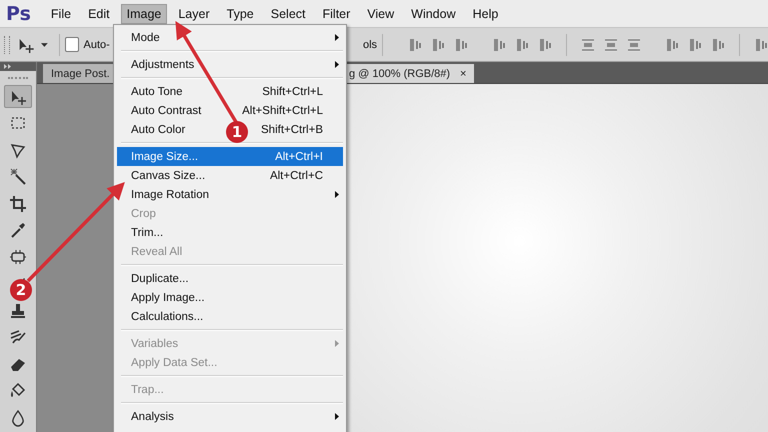 The width and height of the screenshot is (768, 432). What do you see at coordinates (61, 14) in the screenshot?
I see `menu-item: File` at bounding box center [61, 14].